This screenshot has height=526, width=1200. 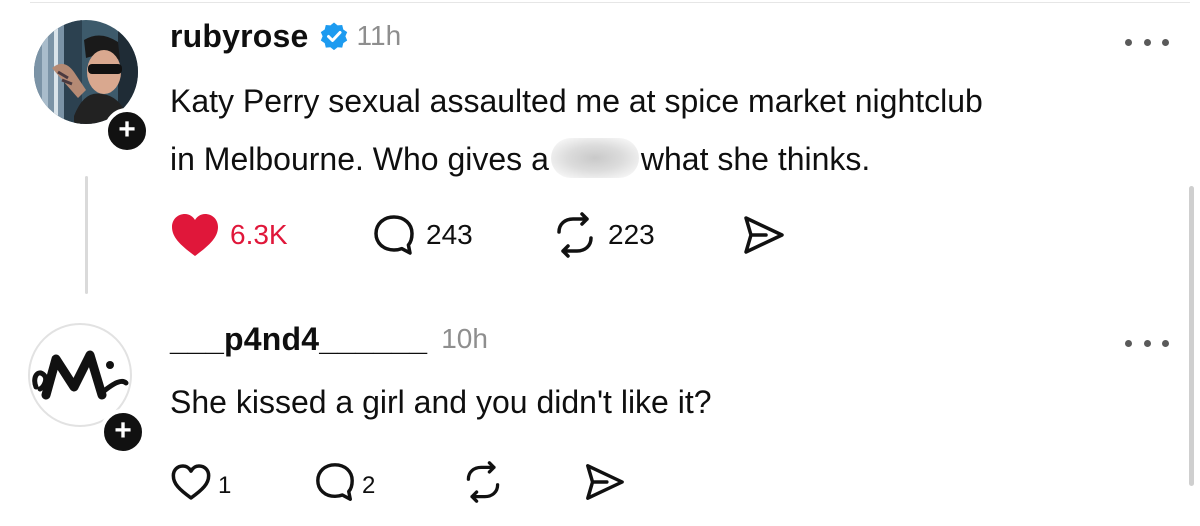 I want to click on comment-button: 243, so click(x=422, y=235).